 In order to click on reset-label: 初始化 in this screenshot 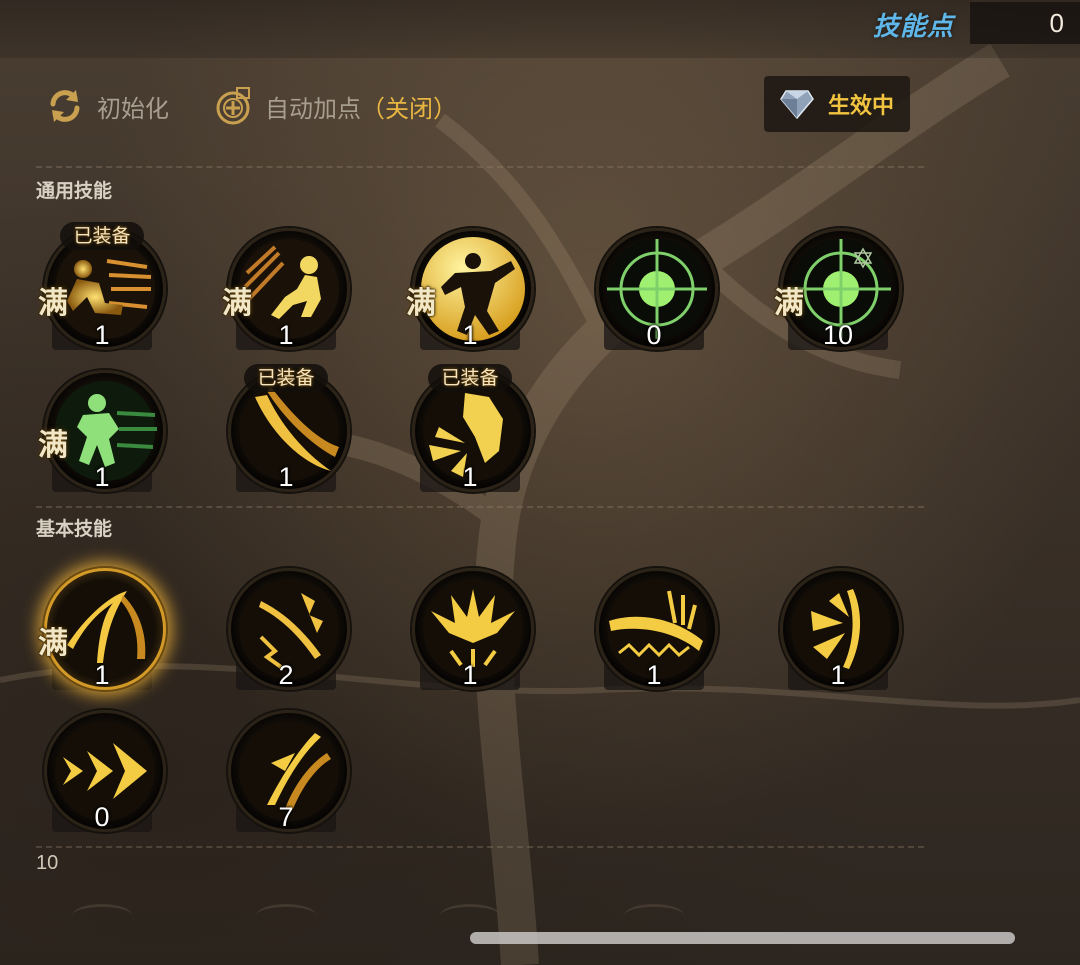, I will do `click(133, 108)`.